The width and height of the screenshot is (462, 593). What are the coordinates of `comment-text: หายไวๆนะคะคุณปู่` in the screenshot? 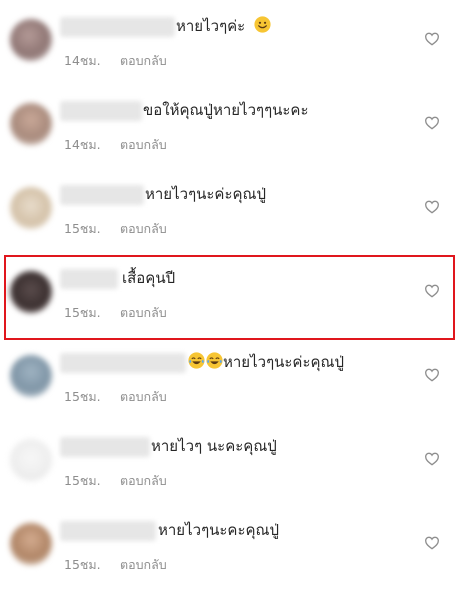 It's located at (218, 530).